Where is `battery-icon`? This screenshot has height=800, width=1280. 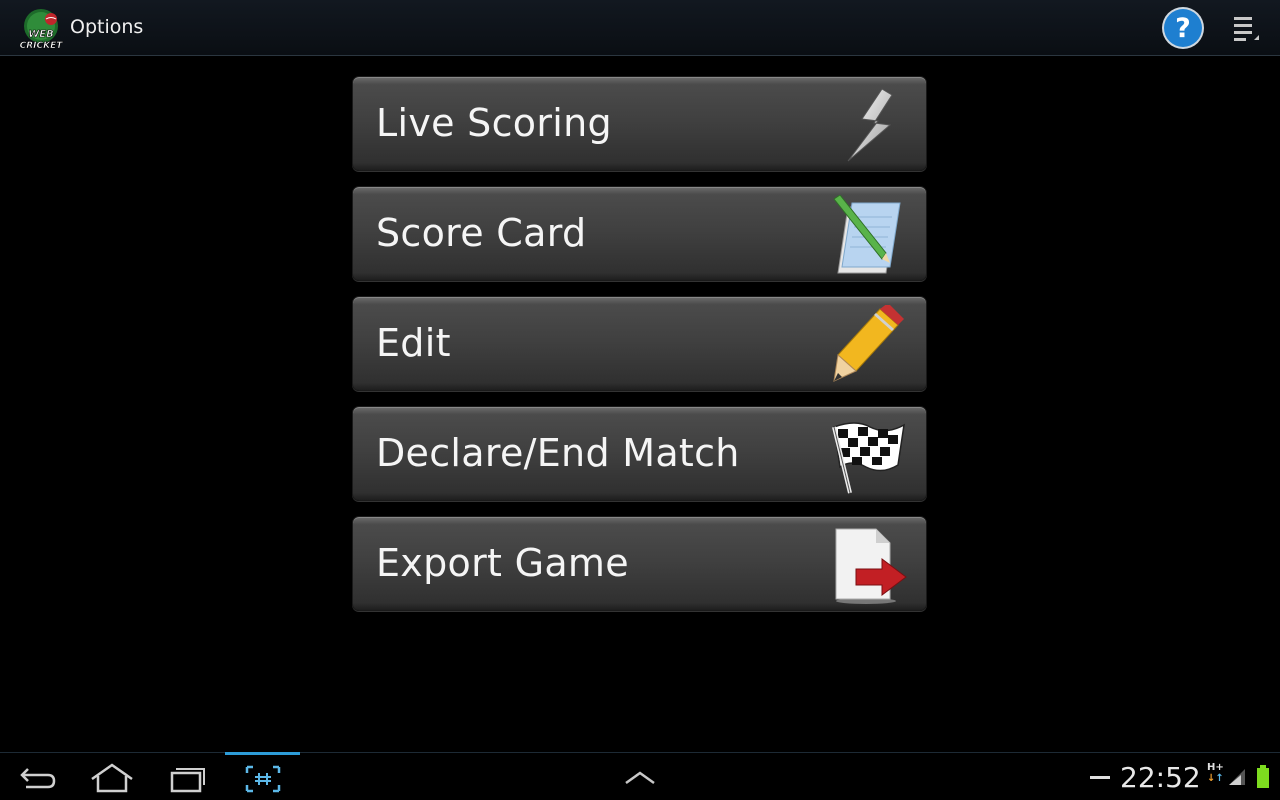 battery-icon is located at coordinates (1263, 776).